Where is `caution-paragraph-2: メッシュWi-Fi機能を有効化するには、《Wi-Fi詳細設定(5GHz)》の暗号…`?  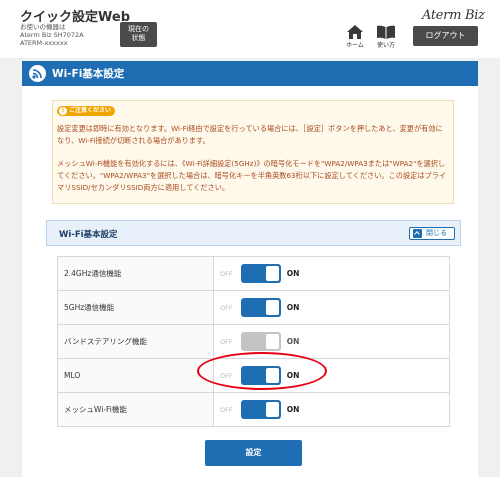
caution-paragraph-2: メッシュWi-Fi機能を有効化するには、《Wi-Fi詳細設定(5GHz)》の暗号… is located at coordinates (252, 175).